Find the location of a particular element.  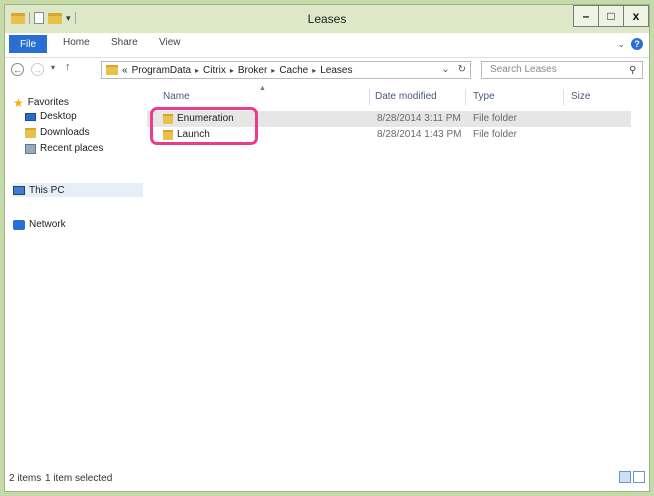

sort-ascending-icon: ▲ is located at coordinates (262, 88).